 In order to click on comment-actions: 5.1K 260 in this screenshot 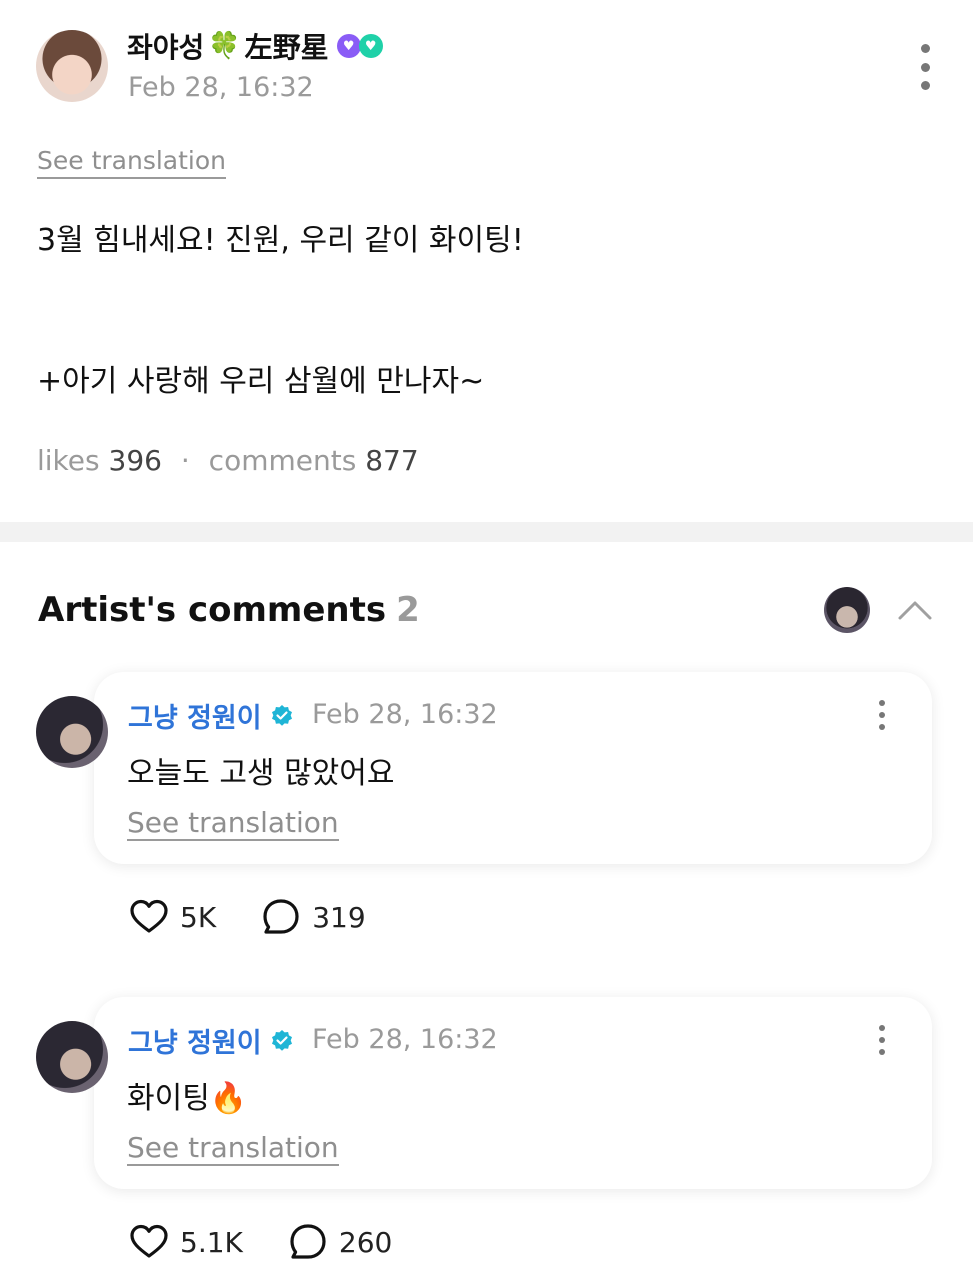, I will do `click(282, 1242)`.